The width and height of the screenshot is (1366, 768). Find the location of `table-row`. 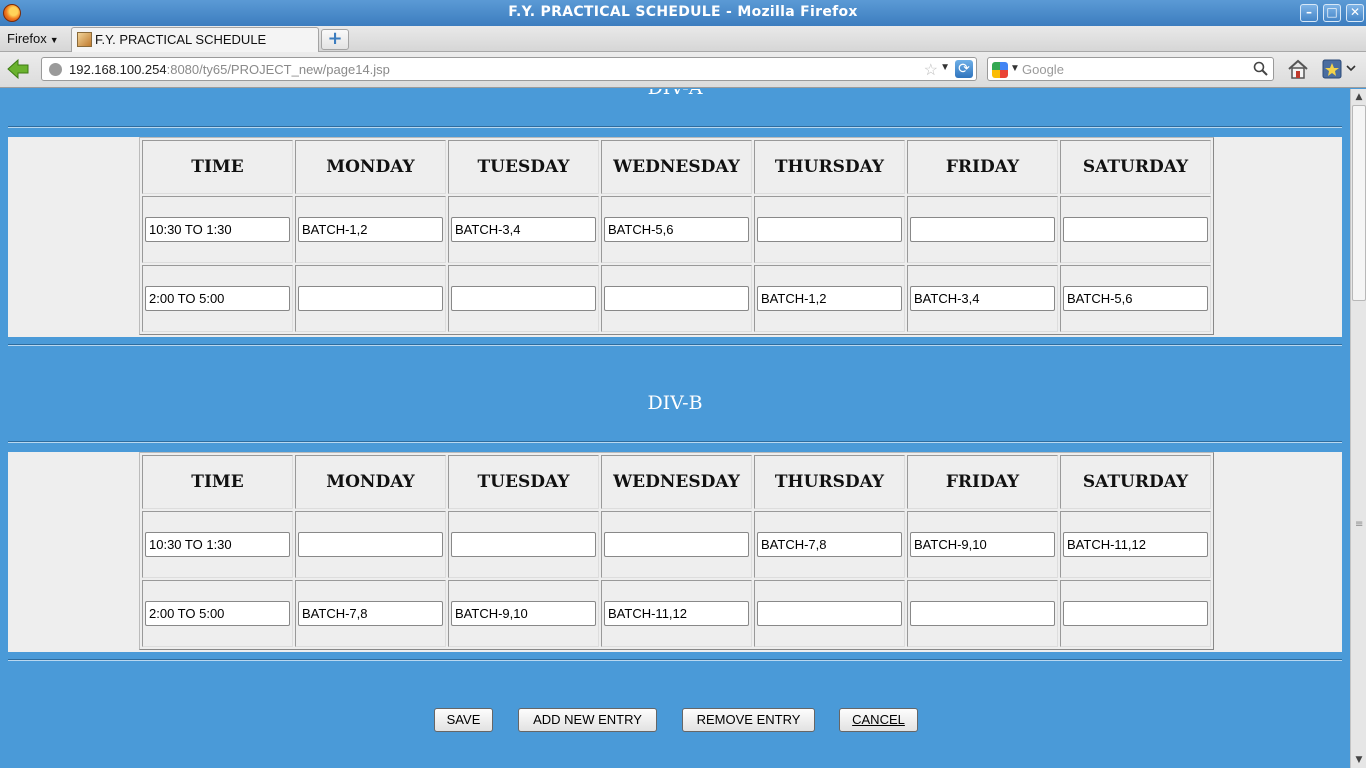

table-row is located at coordinates (676, 544).